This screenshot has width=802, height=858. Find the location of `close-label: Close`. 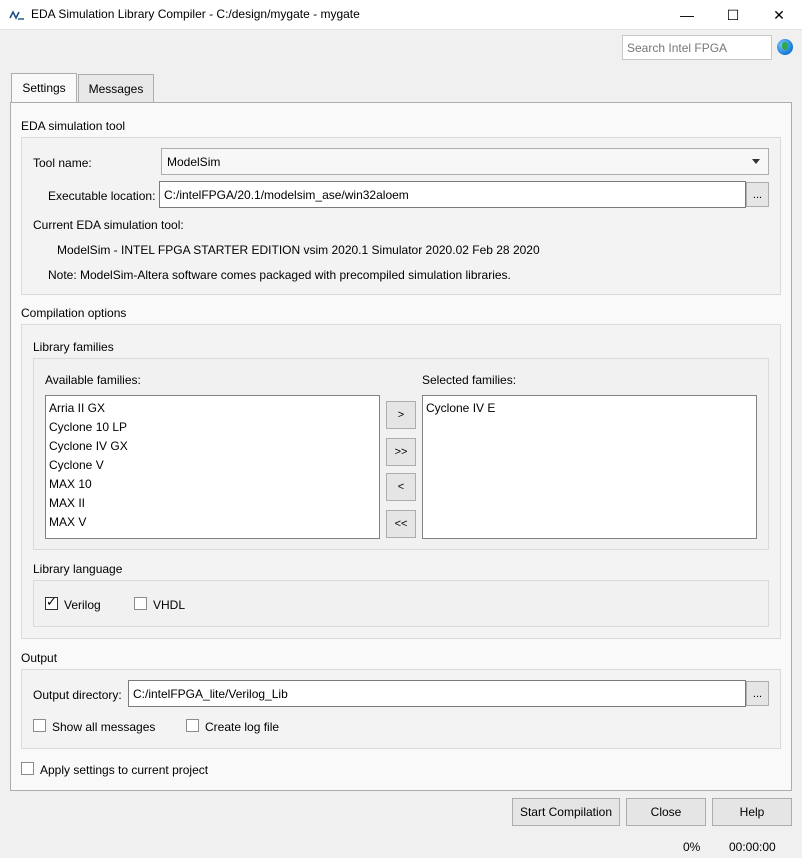

close-label: Close is located at coordinates (666, 812).